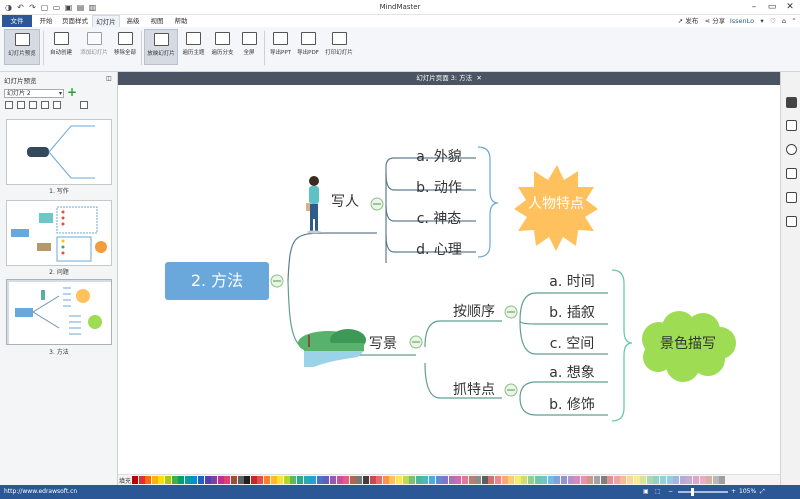 The width and height of the screenshot is (800, 499). What do you see at coordinates (688, 344) in the screenshot?
I see `floating-topic-scenery: 景色描写` at bounding box center [688, 344].